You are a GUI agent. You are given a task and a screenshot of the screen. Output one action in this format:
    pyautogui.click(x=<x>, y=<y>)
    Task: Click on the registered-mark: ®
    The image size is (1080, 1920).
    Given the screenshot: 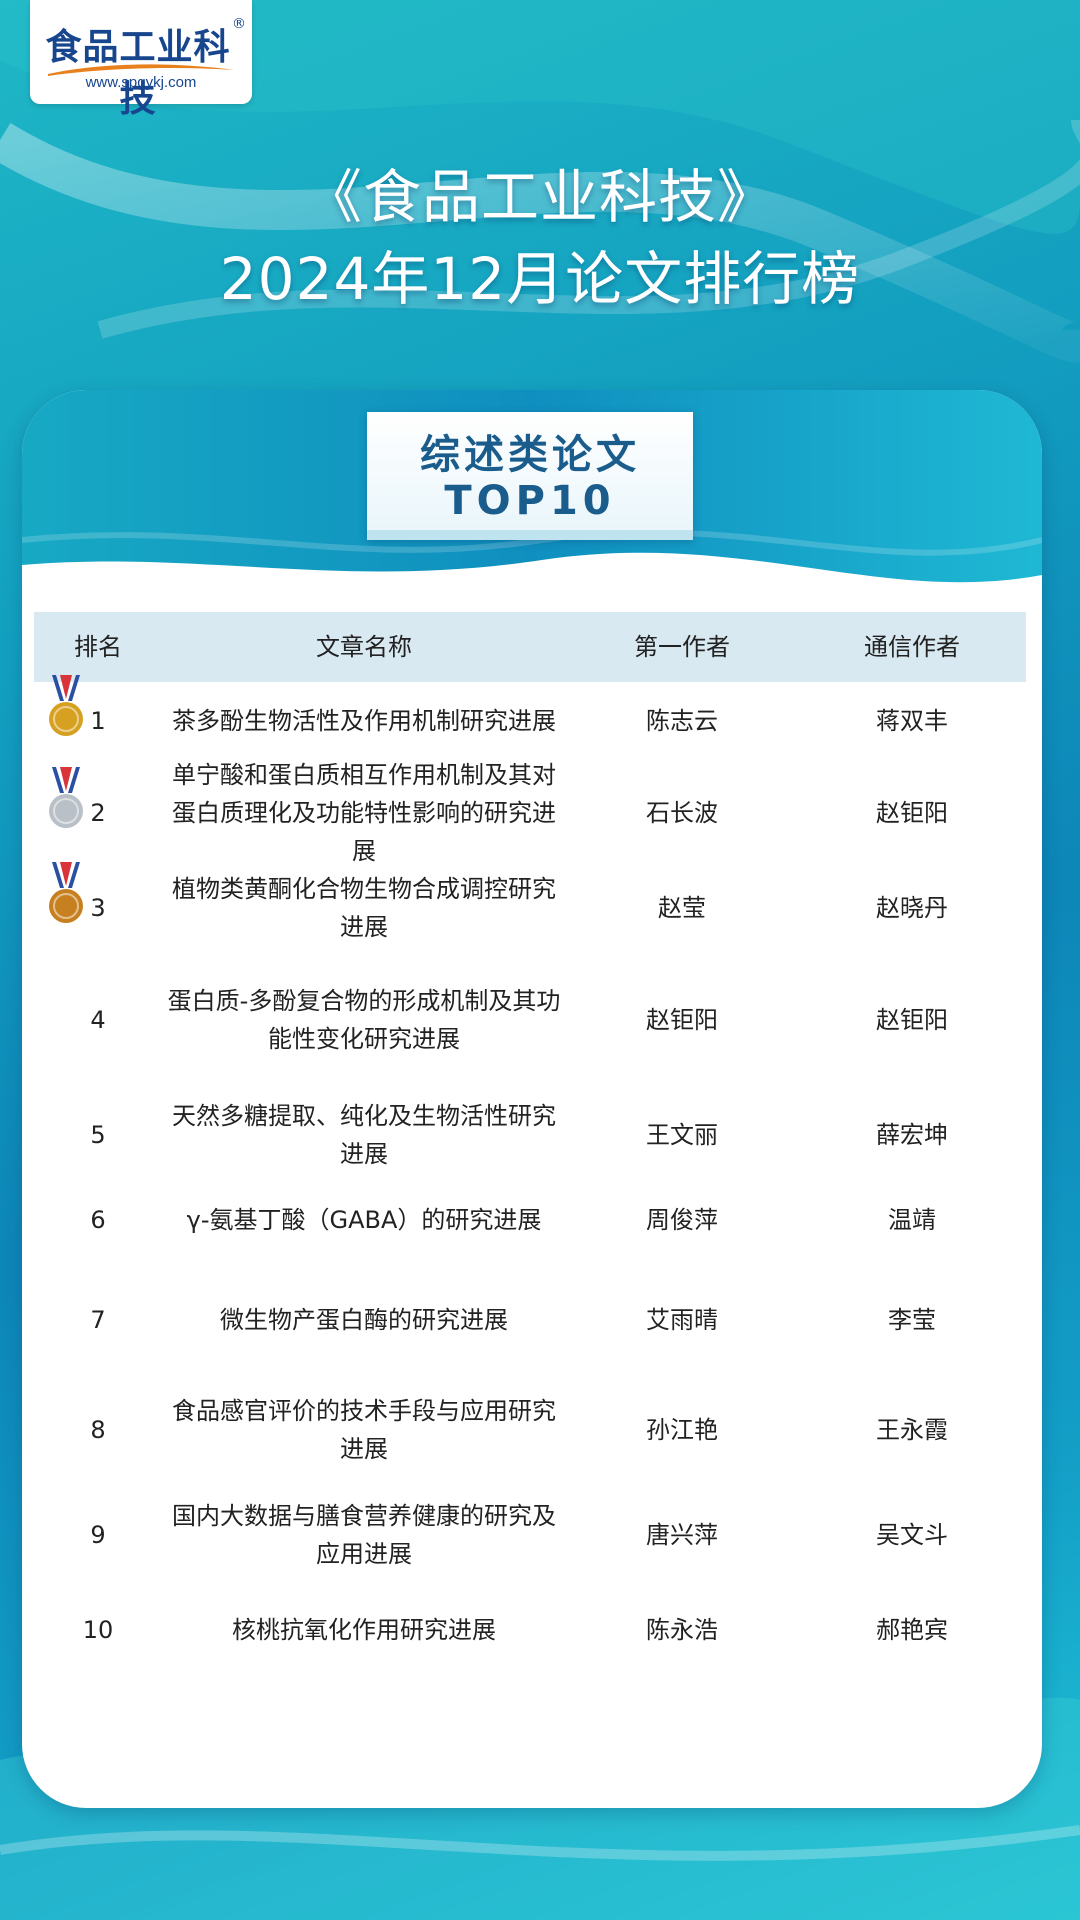 What is the action you would take?
    pyautogui.click(x=239, y=24)
    